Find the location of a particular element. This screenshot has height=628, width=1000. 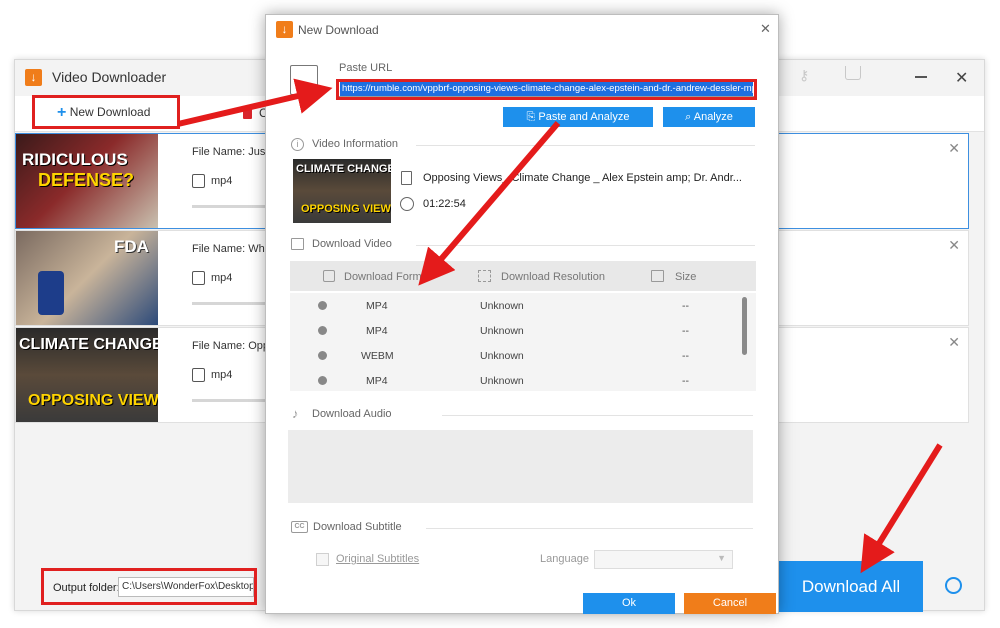

arrow-to-formats is located at coordinates (489, 203).